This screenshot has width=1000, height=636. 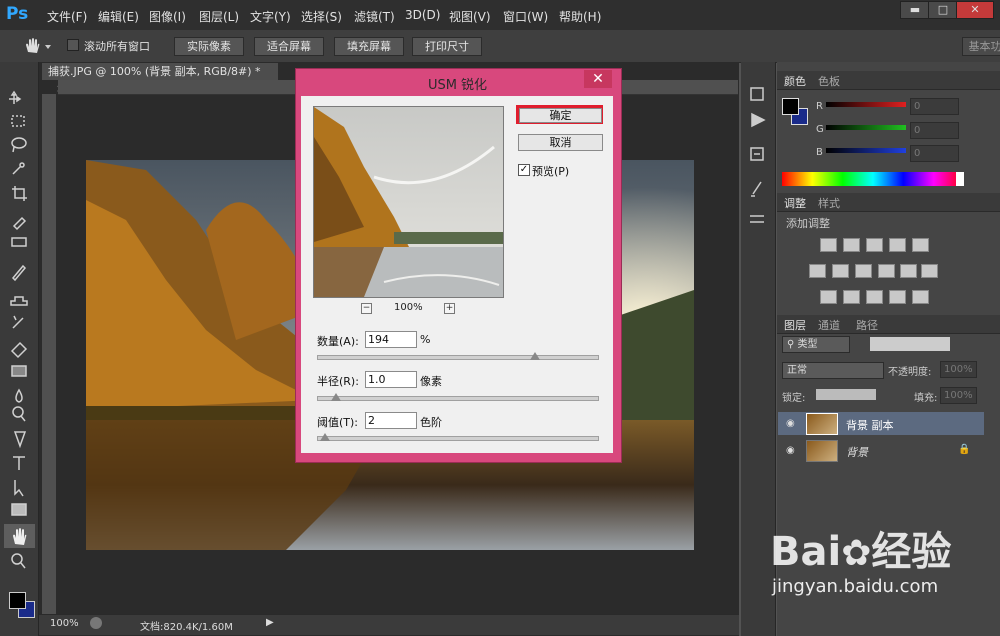 What do you see at coordinates (534, 356) in the screenshot?
I see `amount-slider-thumb` at bounding box center [534, 356].